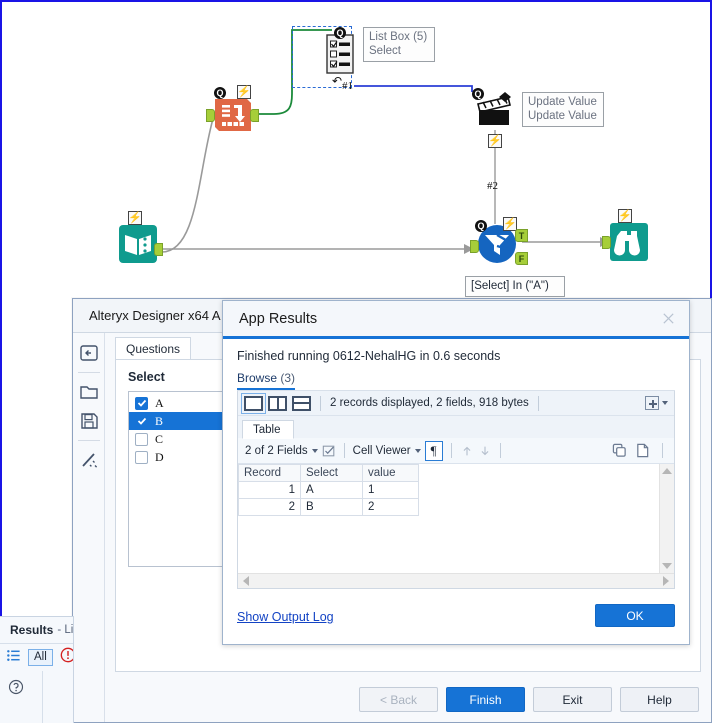 This screenshot has height=723, width=712. What do you see at coordinates (521, 235) in the screenshot?
I see `output-port-filter-true: T` at bounding box center [521, 235].